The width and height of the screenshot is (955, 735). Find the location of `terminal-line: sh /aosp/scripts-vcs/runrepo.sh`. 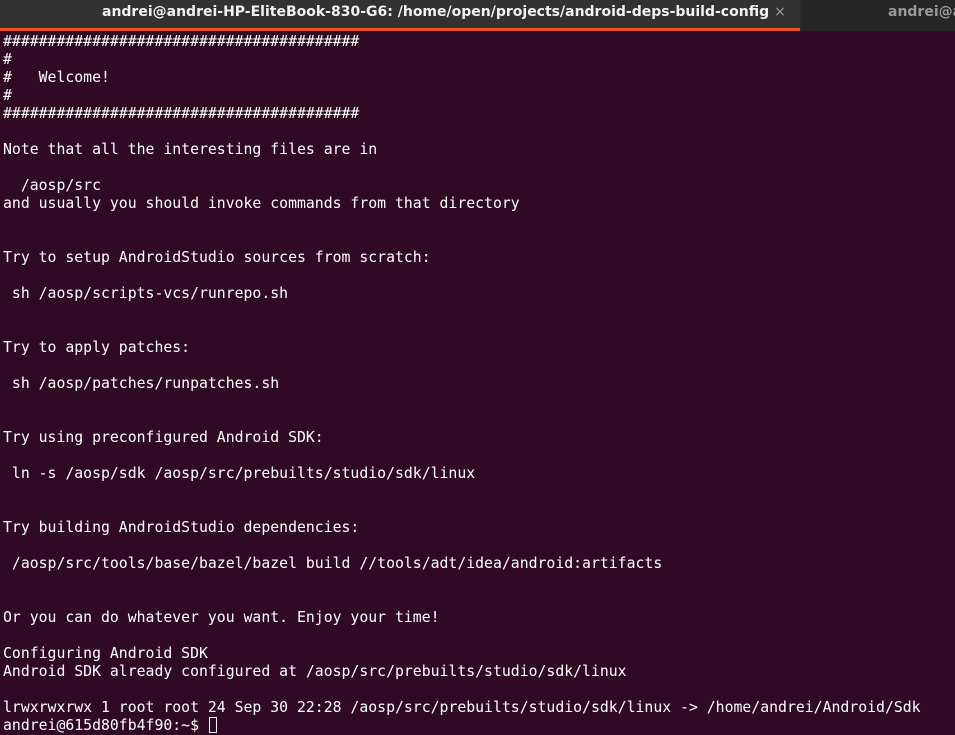

terminal-line: sh /aosp/scripts-vcs/runrepo.sh is located at coordinates (146, 293).